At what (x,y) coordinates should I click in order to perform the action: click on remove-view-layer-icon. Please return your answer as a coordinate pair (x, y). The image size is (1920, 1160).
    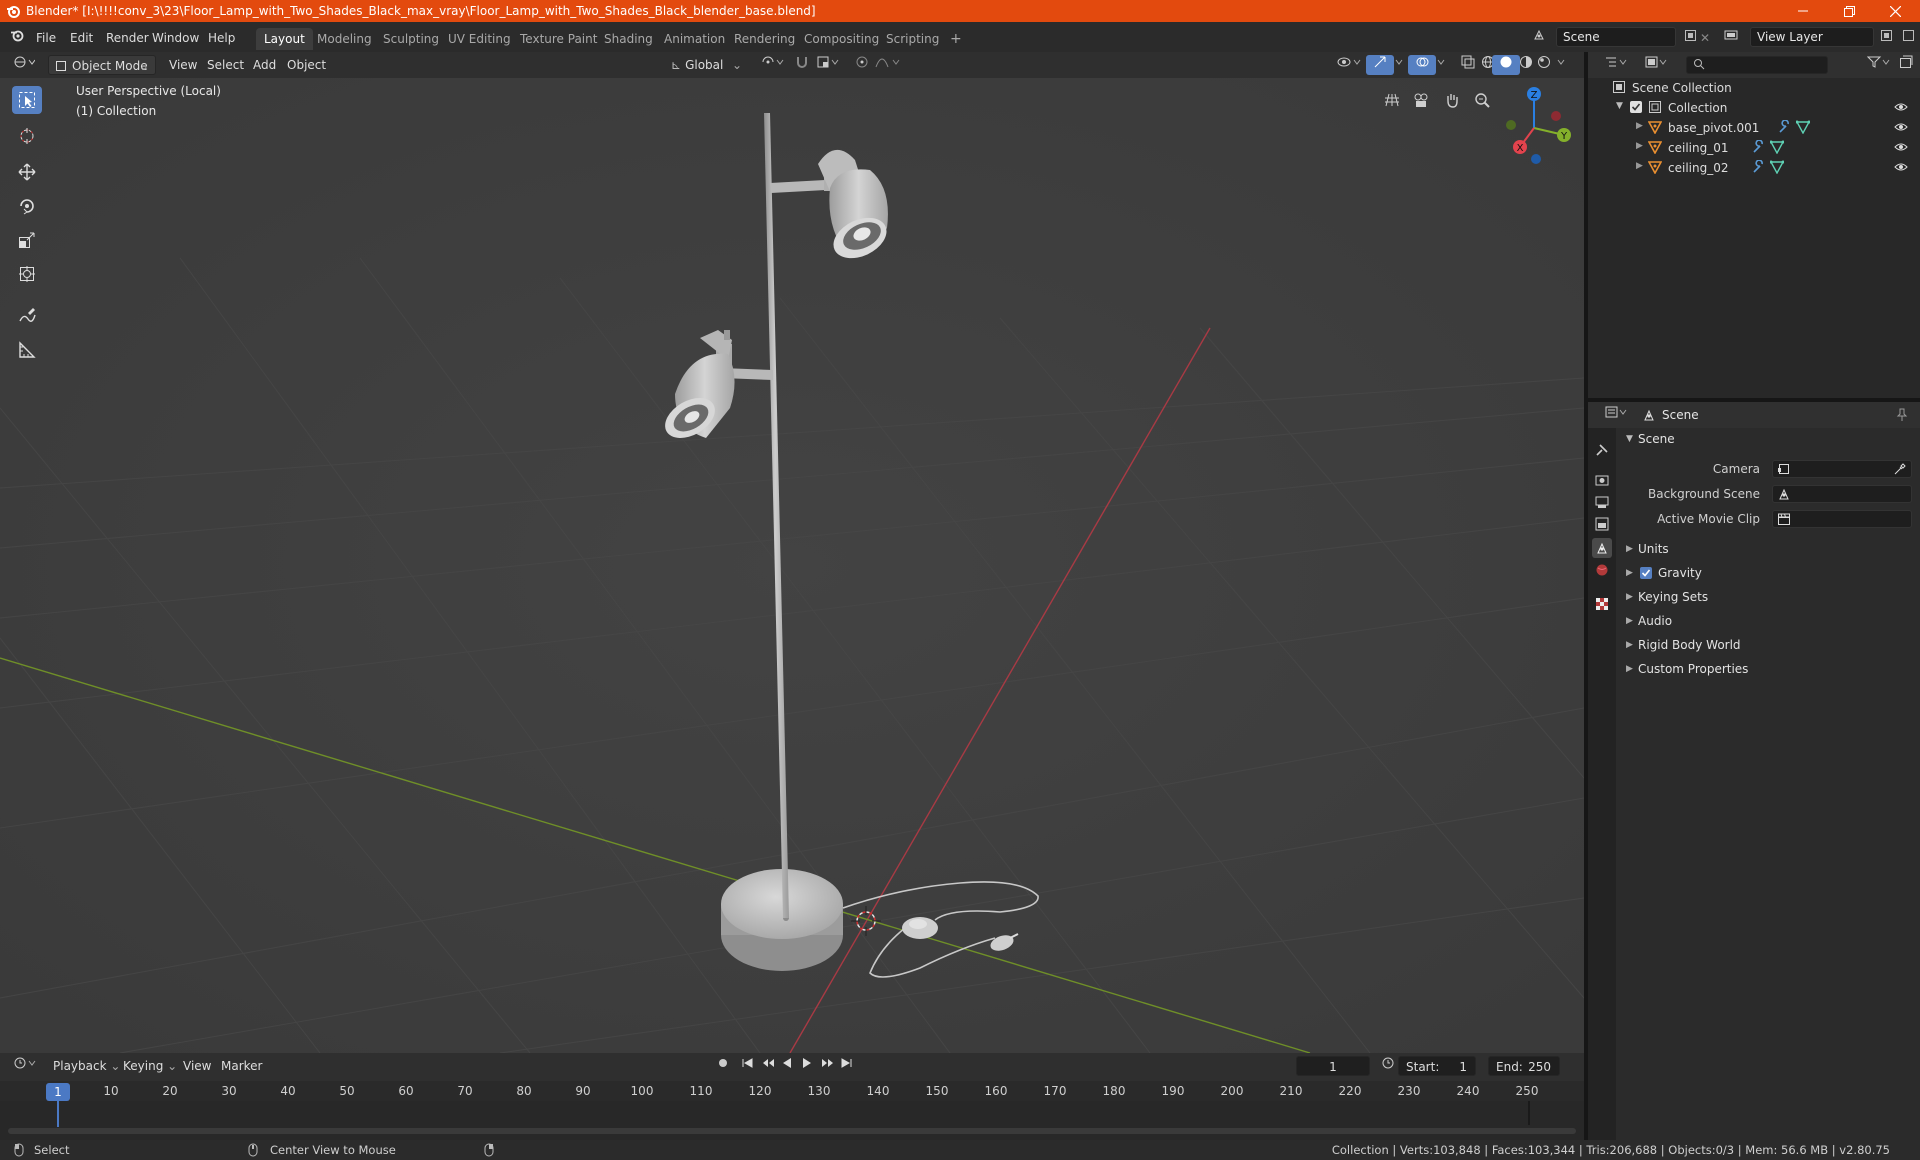
    Looking at the image, I should click on (1908, 38).